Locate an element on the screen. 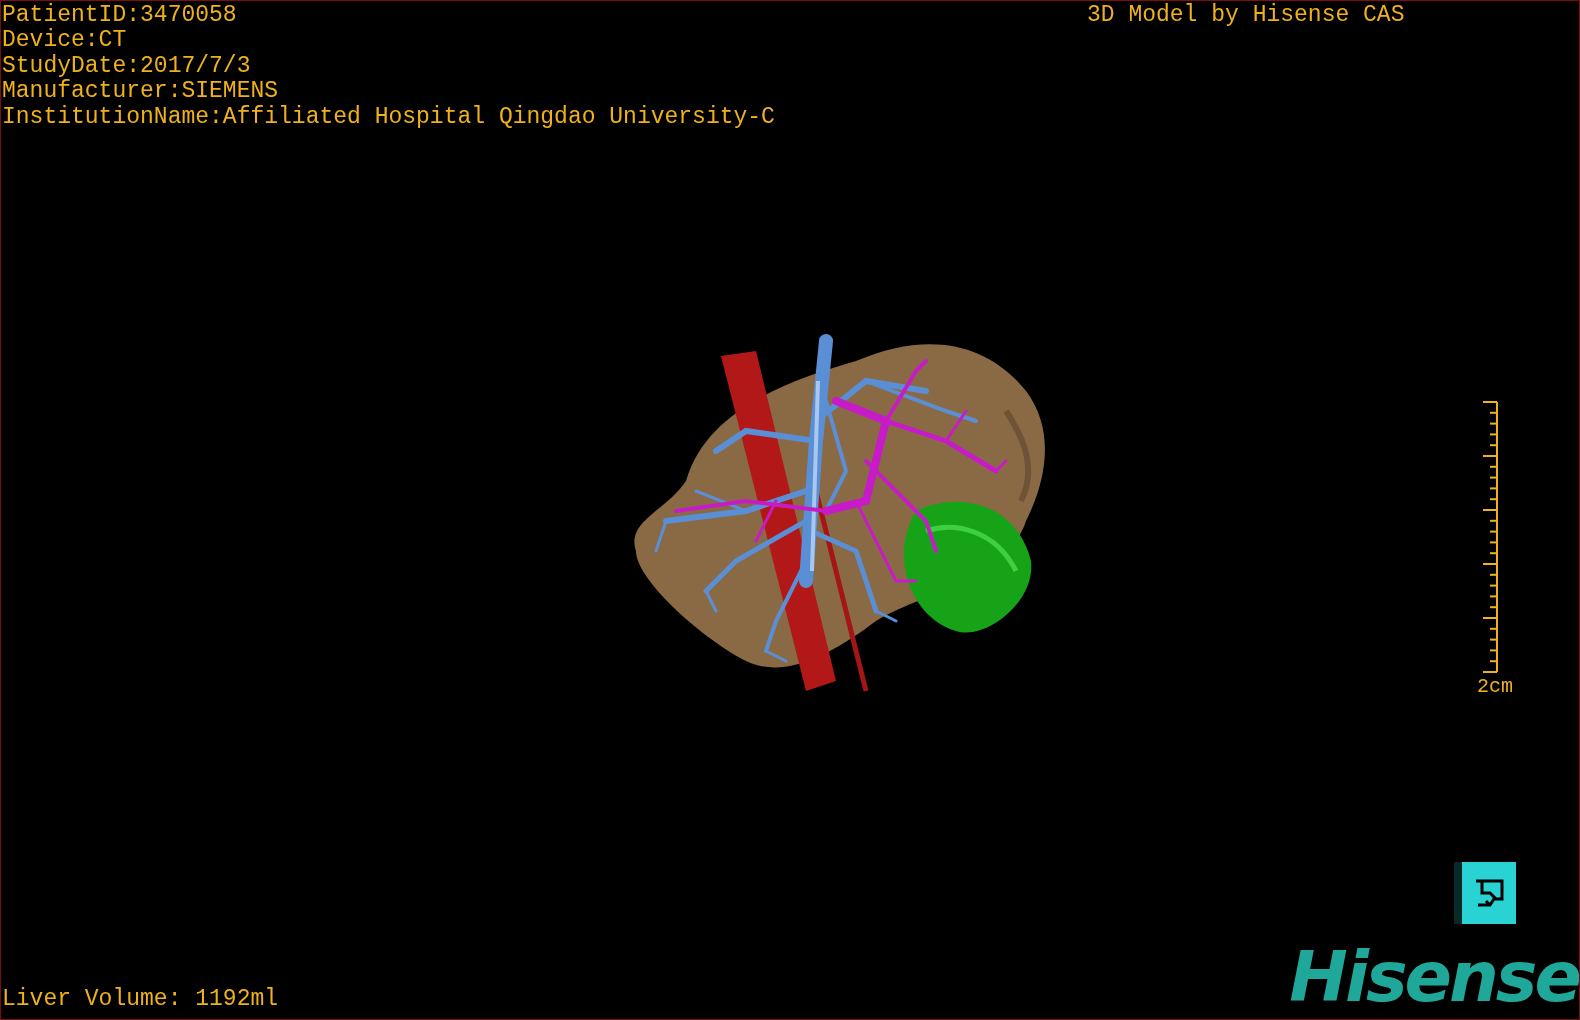  brand-logo: Hisense is located at coordinates (1434, 977).